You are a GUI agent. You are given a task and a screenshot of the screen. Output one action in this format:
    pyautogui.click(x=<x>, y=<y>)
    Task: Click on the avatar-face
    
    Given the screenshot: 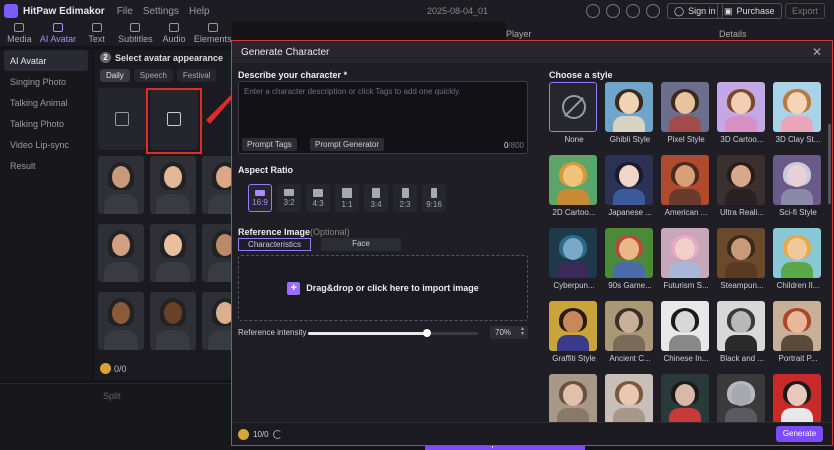 What is the action you would take?
    pyautogui.click(x=121, y=245)
    